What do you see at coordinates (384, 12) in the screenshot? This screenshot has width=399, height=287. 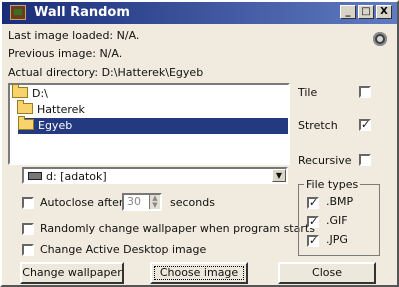 I see `close-window-button: X` at bounding box center [384, 12].